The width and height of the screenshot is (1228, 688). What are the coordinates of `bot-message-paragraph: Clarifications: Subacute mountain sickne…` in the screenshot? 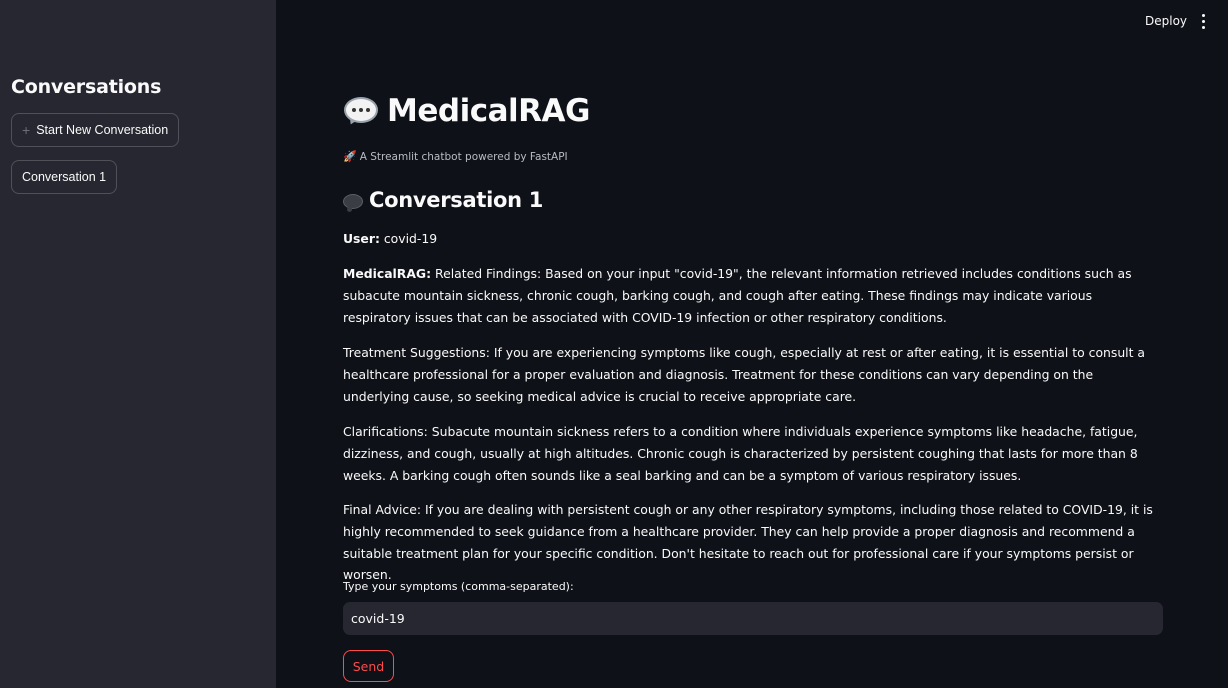 It's located at (740, 453).